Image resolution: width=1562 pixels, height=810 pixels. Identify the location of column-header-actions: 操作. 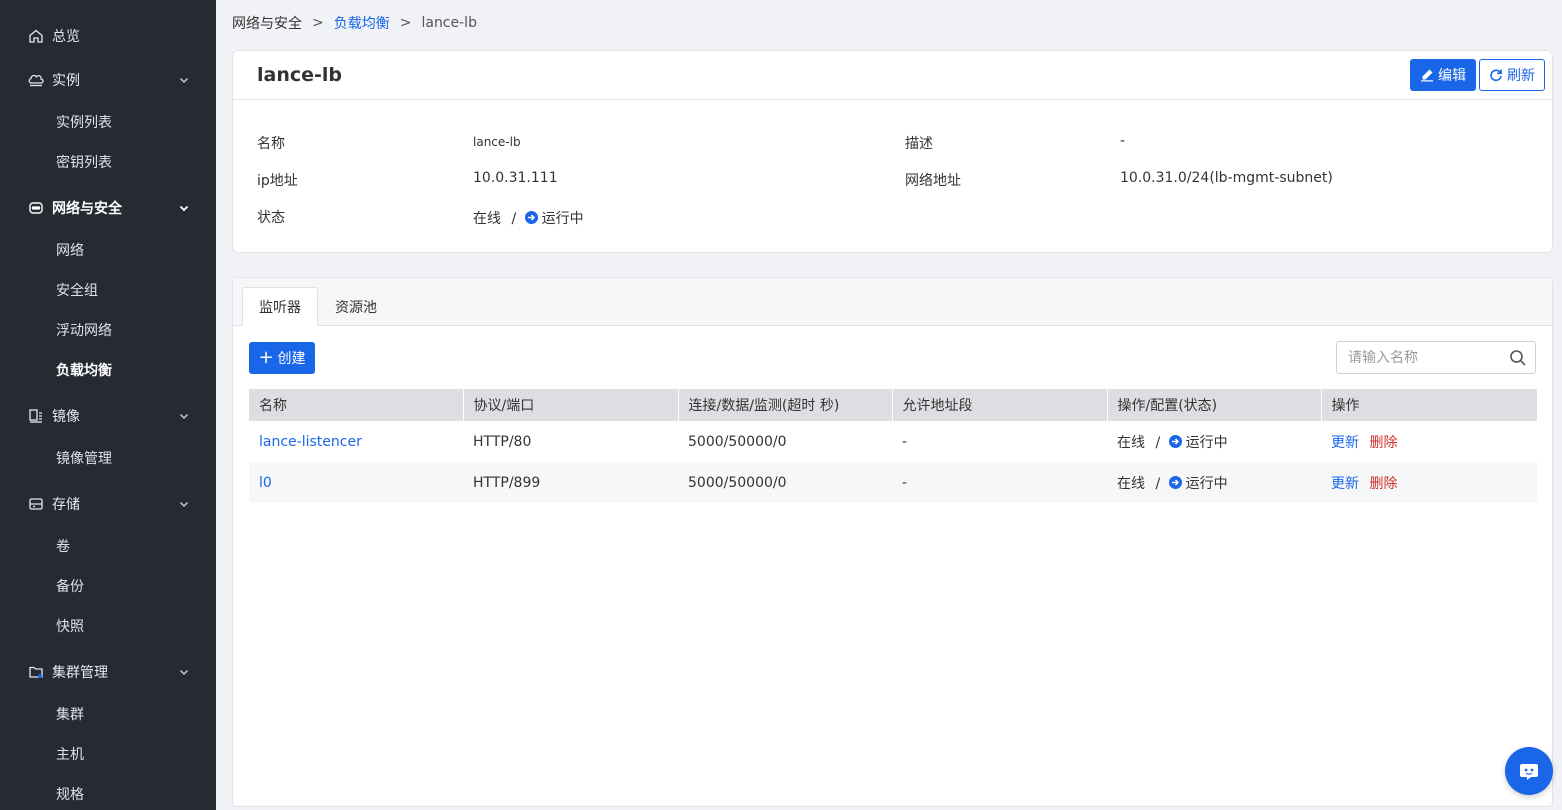
(1429, 405).